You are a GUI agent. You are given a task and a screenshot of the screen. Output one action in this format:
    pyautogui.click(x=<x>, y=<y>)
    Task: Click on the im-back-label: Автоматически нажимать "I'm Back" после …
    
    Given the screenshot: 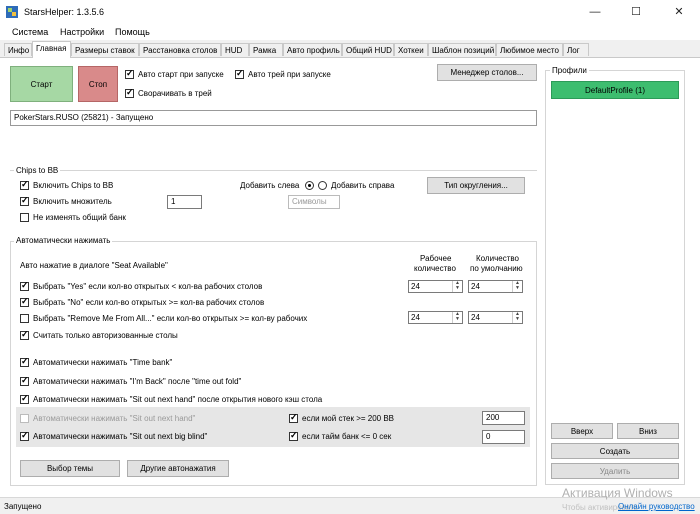 What is the action you would take?
    pyautogui.click(x=137, y=381)
    